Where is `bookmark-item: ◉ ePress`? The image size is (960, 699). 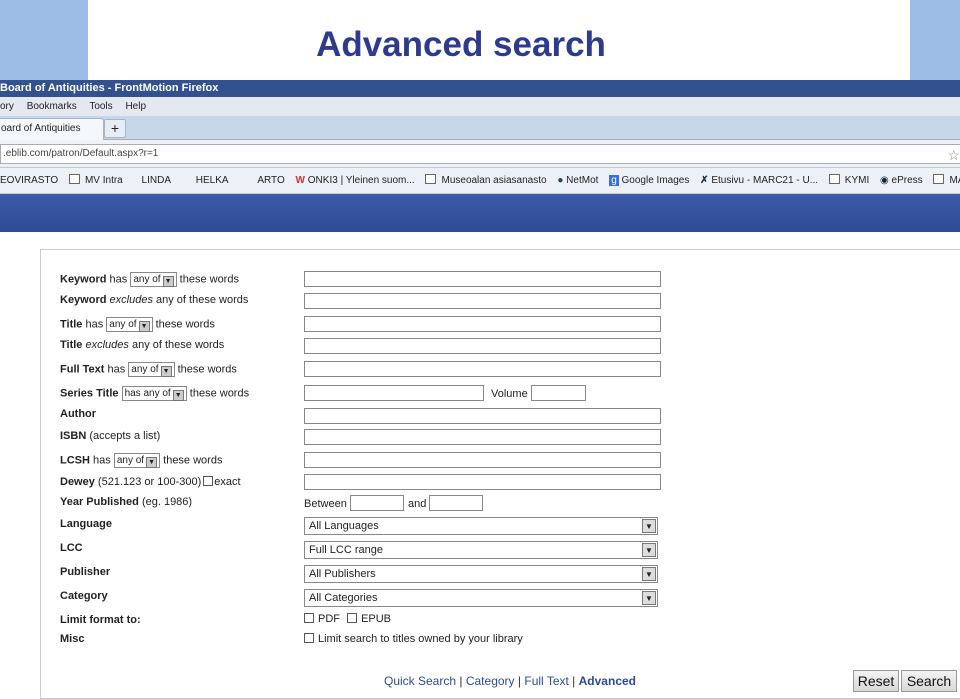 bookmark-item: ◉ ePress is located at coordinates (901, 180).